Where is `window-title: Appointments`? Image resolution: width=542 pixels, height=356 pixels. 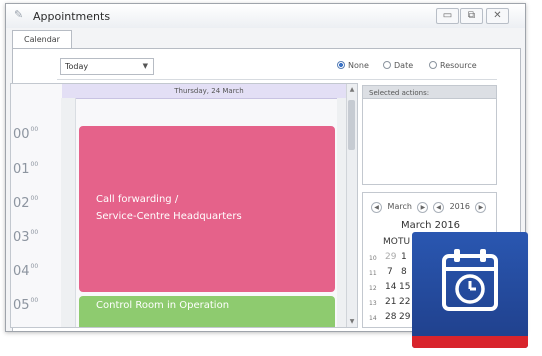
window-title: Appointments is located at coordinates (72, 16).